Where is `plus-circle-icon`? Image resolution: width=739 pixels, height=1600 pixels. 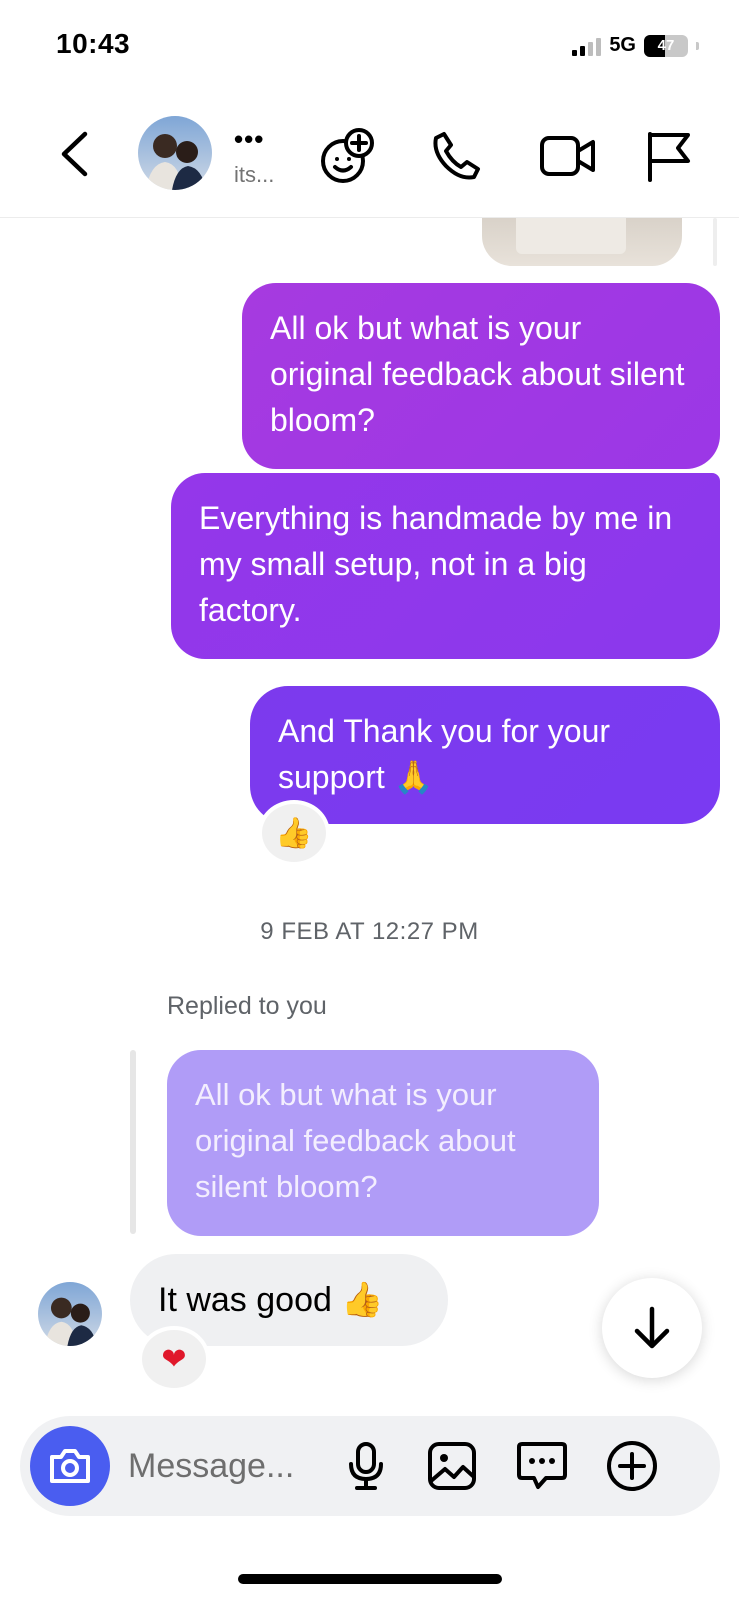
plus-circle-icon is located at coordinates (632, 1466).